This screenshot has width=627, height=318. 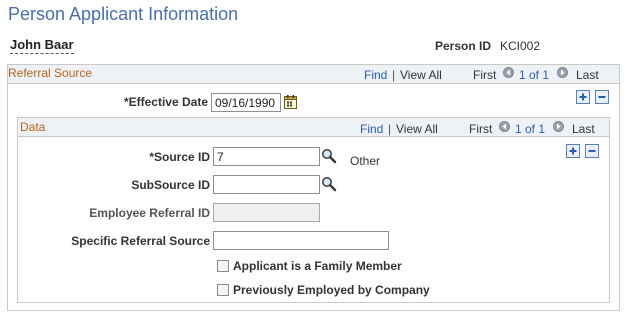 I want to click on referral-find-link: Find, so click(x=375, y=75).